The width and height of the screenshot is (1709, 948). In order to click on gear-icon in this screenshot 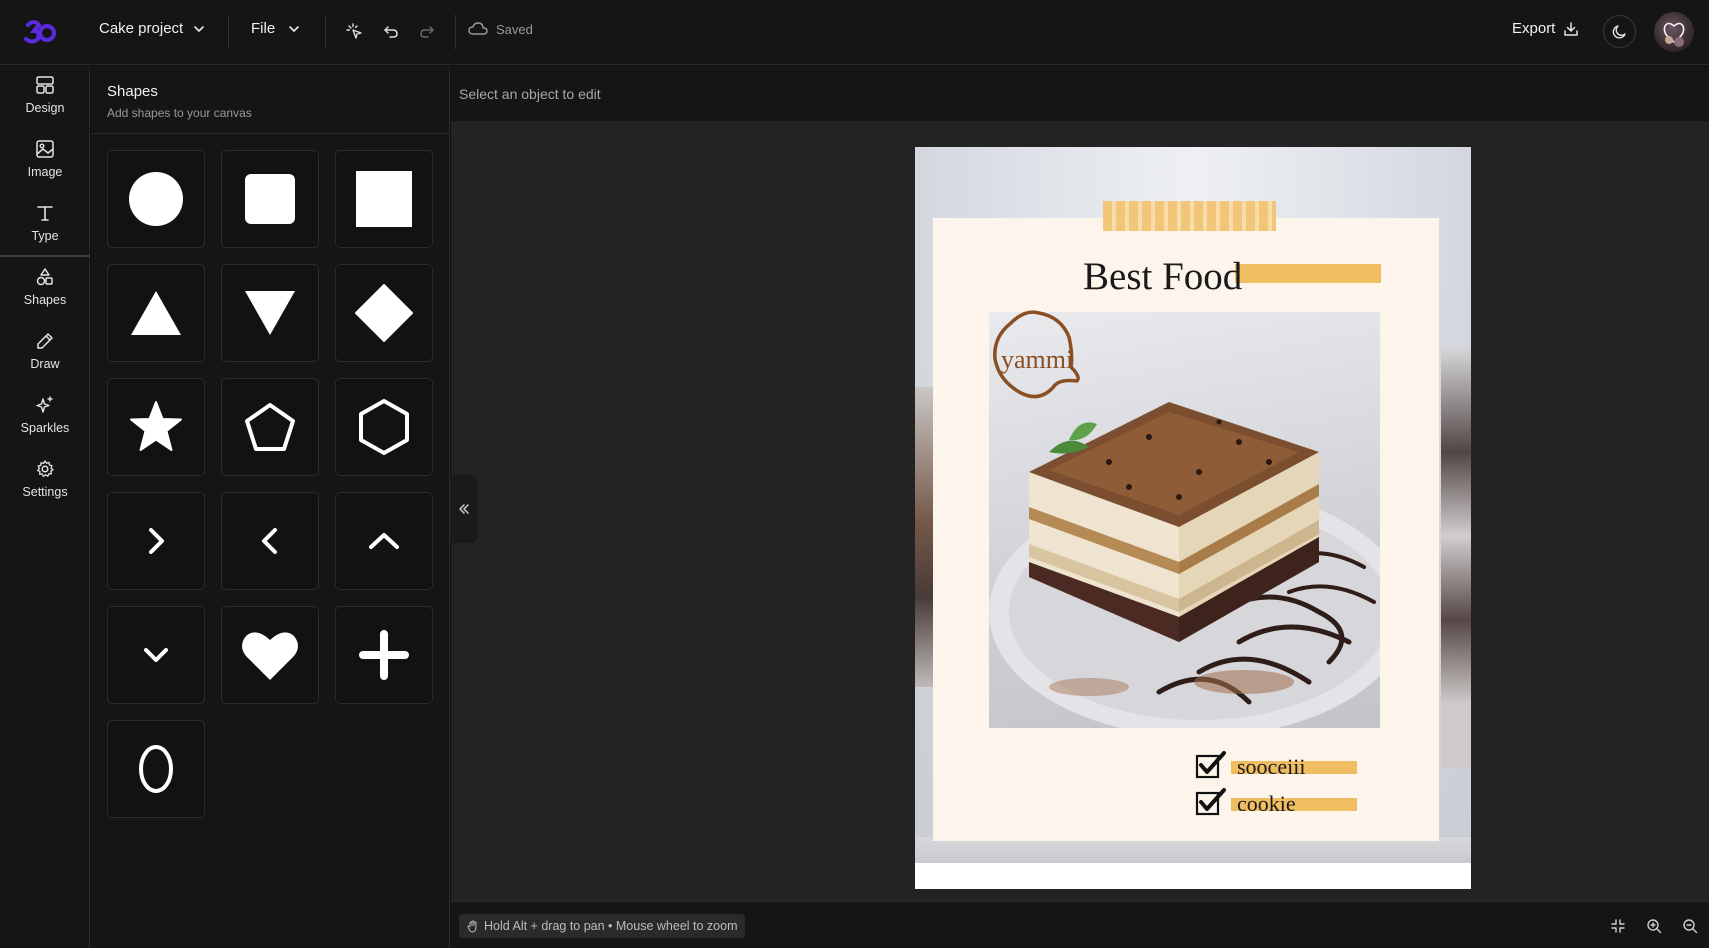, I will do `click(45, 469)`.